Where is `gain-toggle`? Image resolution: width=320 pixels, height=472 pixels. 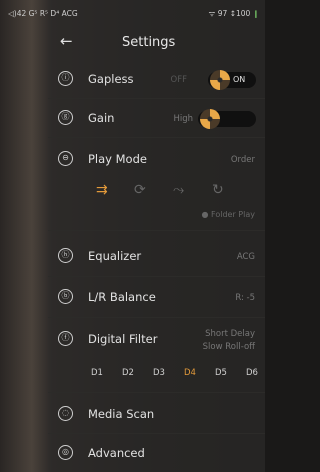
gain-toggle is located at coordinates (227, 119).